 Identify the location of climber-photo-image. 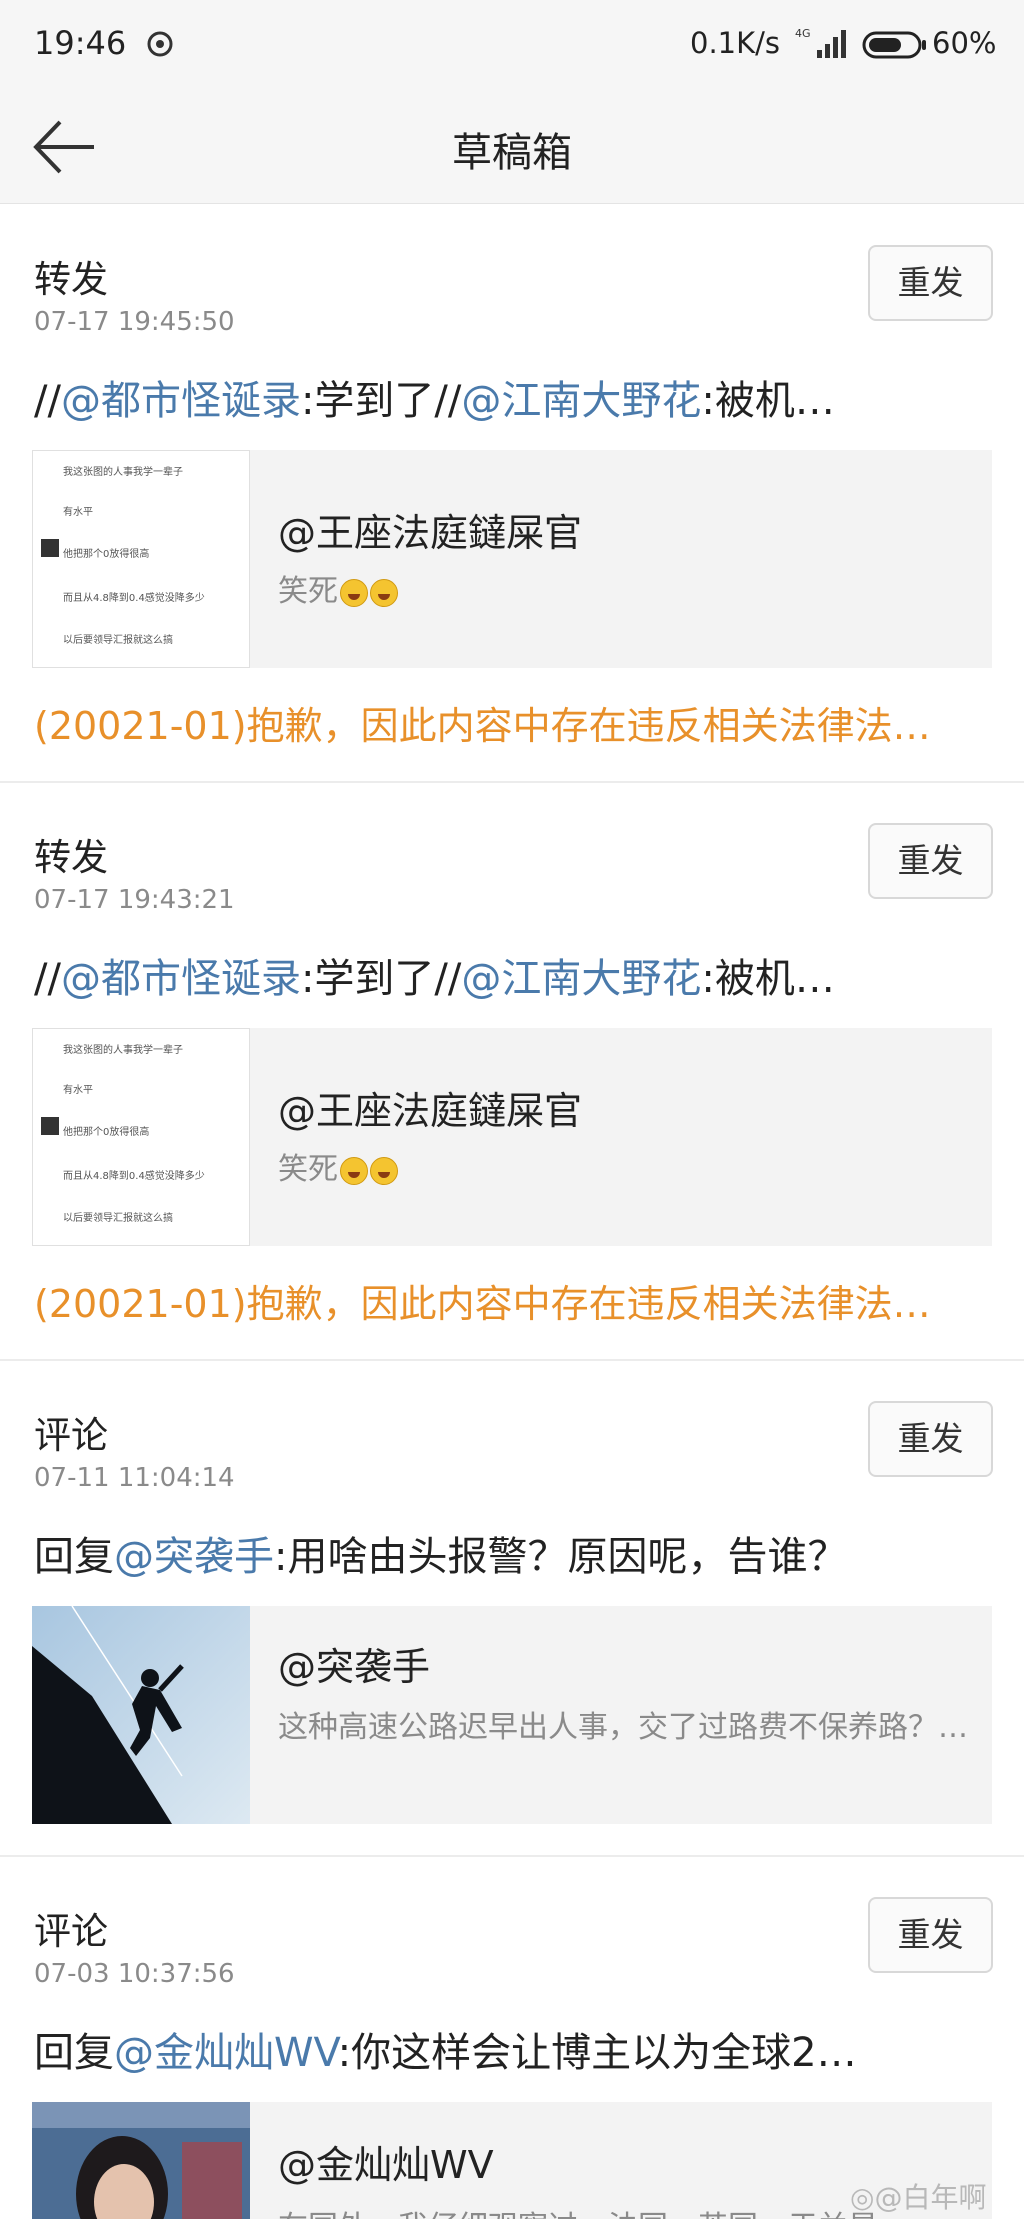
(141, 1715).